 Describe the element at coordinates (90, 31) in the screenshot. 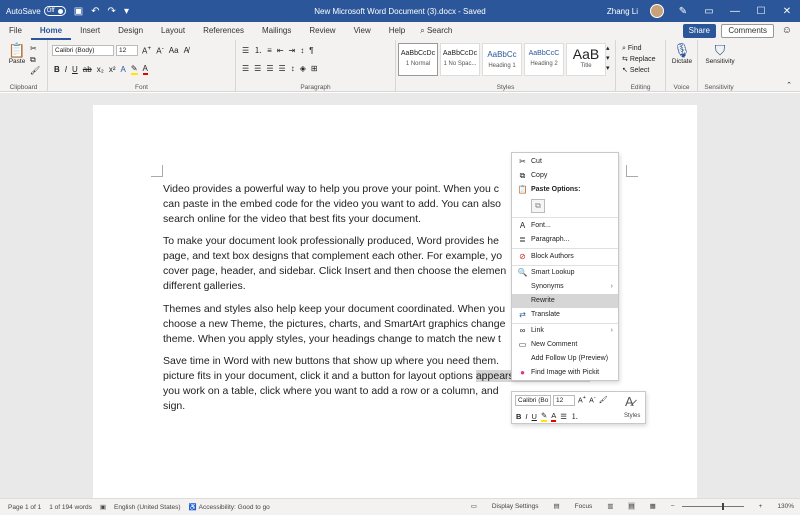

I see `tab-insert: Insert` at that location.